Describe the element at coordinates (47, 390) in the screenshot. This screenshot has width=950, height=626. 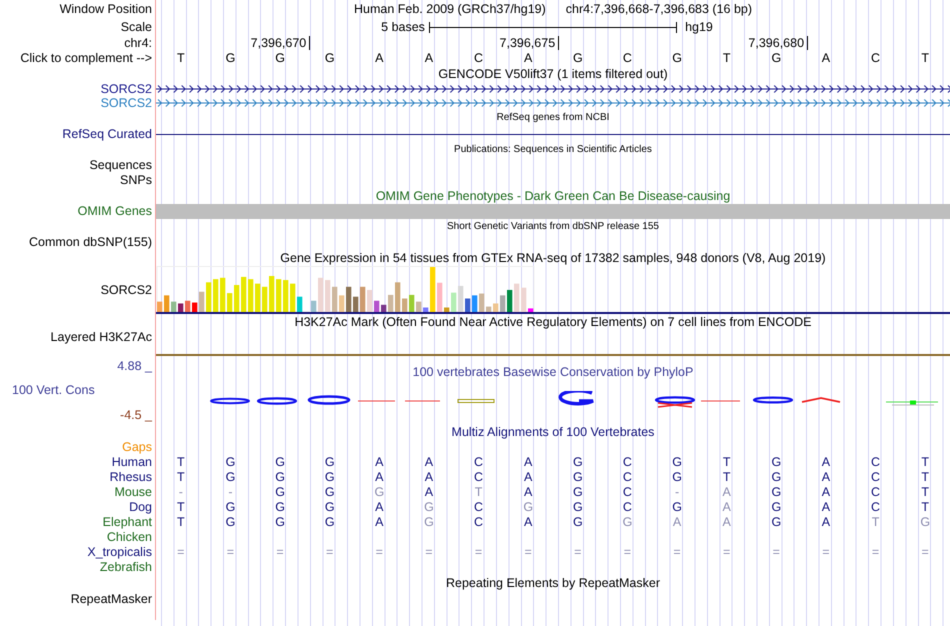
I see `track-label: 100 Vert. Cons` at that location.